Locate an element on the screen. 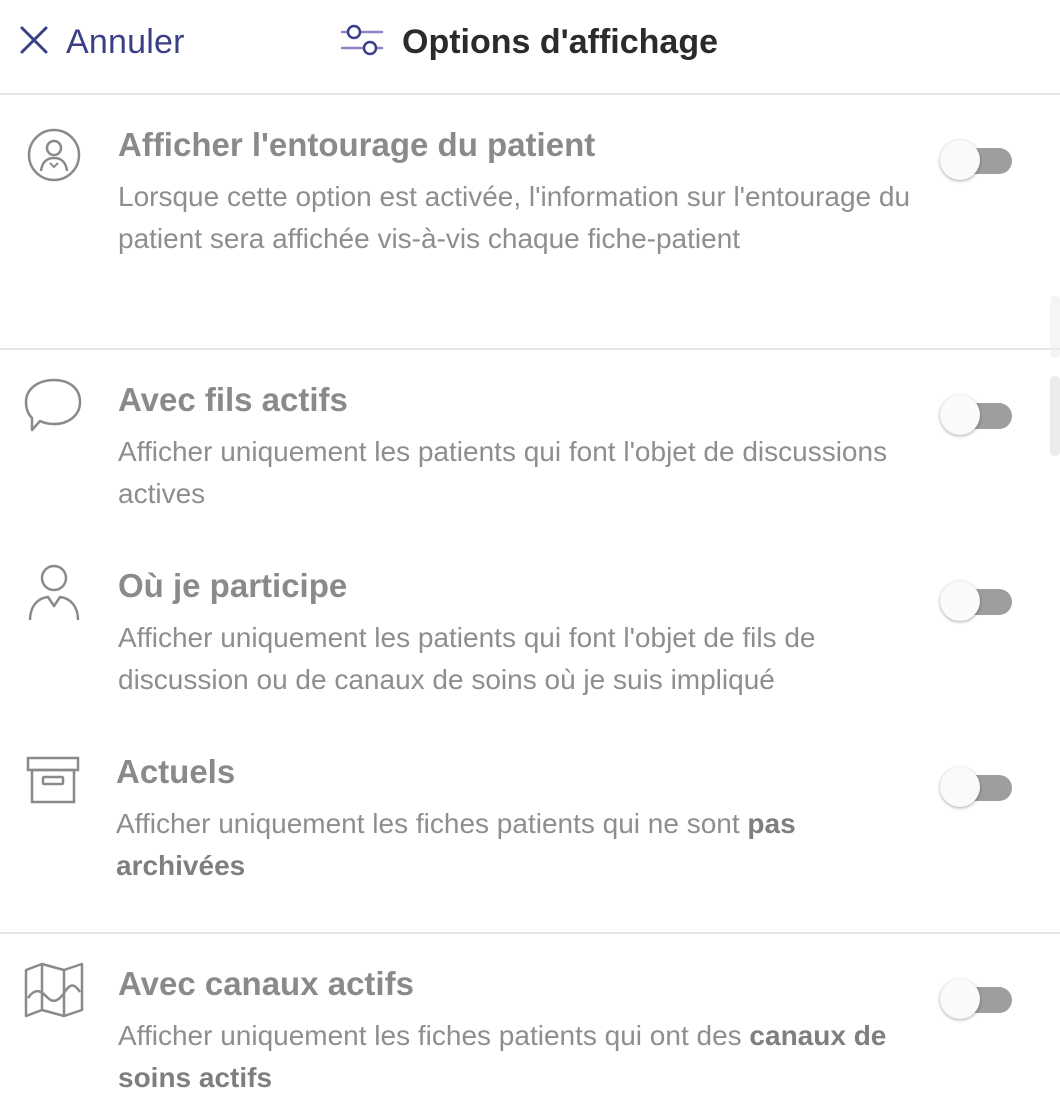 This screenshot has height=1118, width=1060. participant-icon is located at coordinates (54, 592).